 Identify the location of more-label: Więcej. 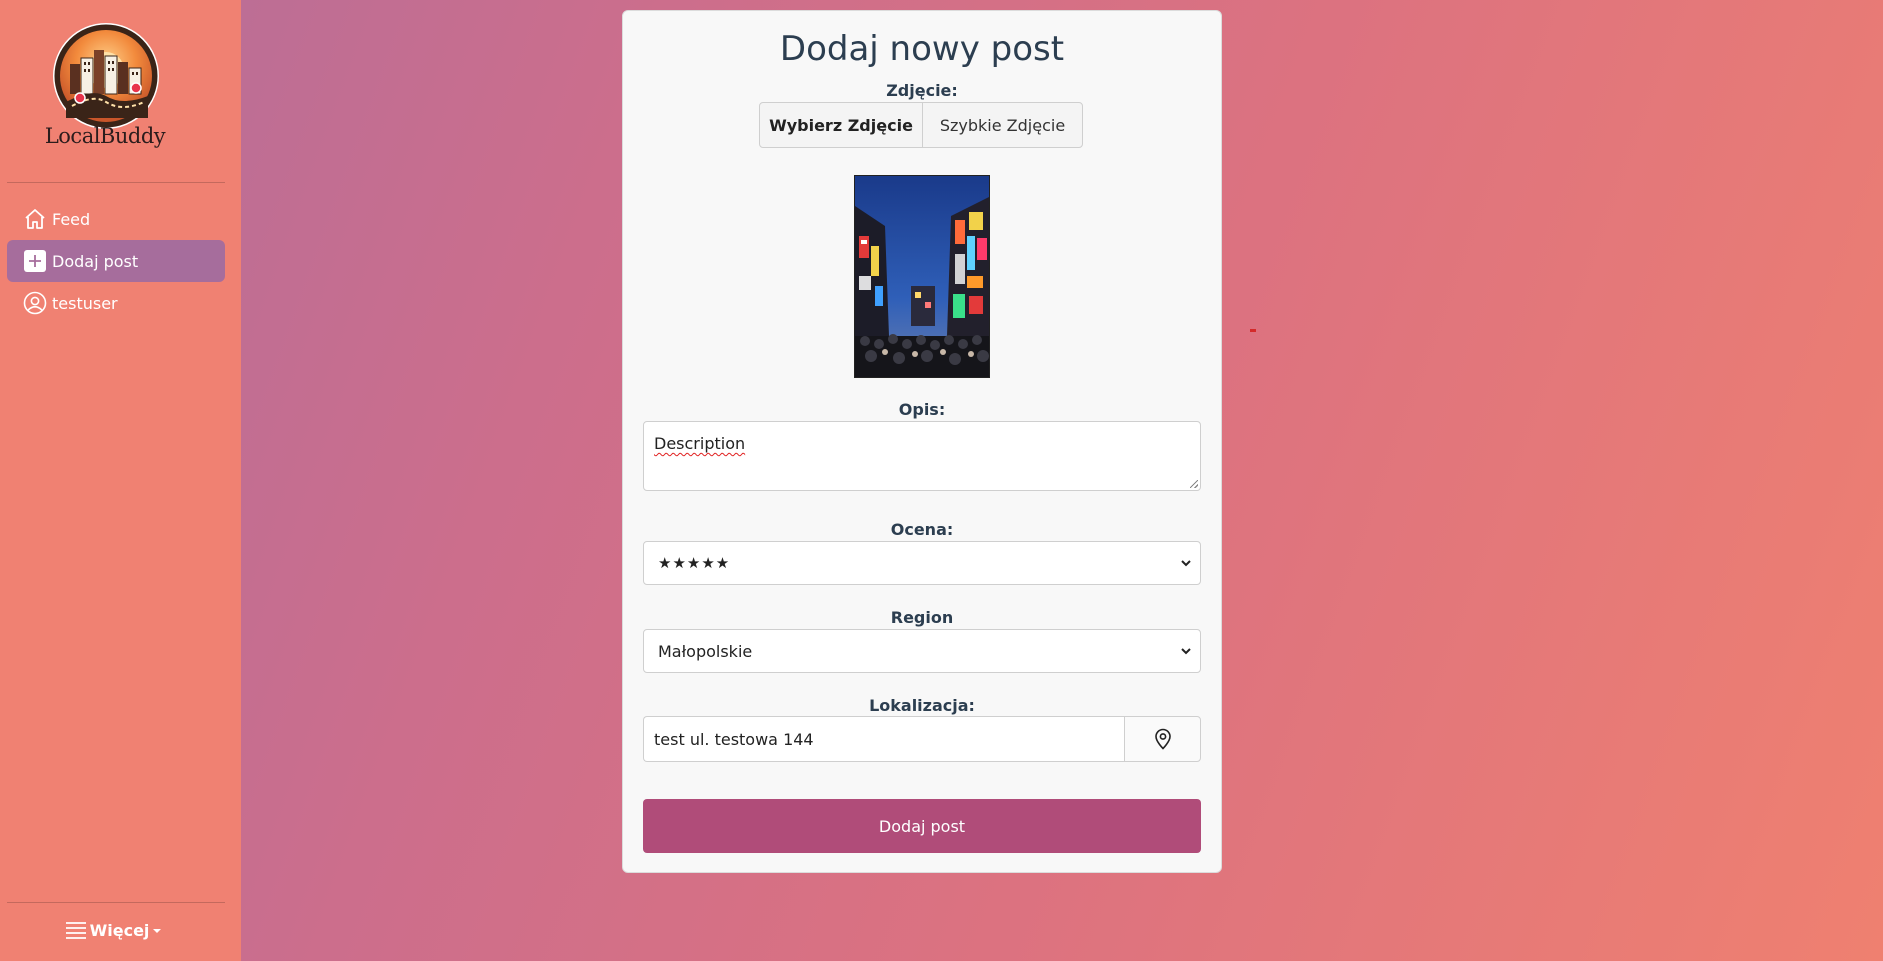
(119, 930).